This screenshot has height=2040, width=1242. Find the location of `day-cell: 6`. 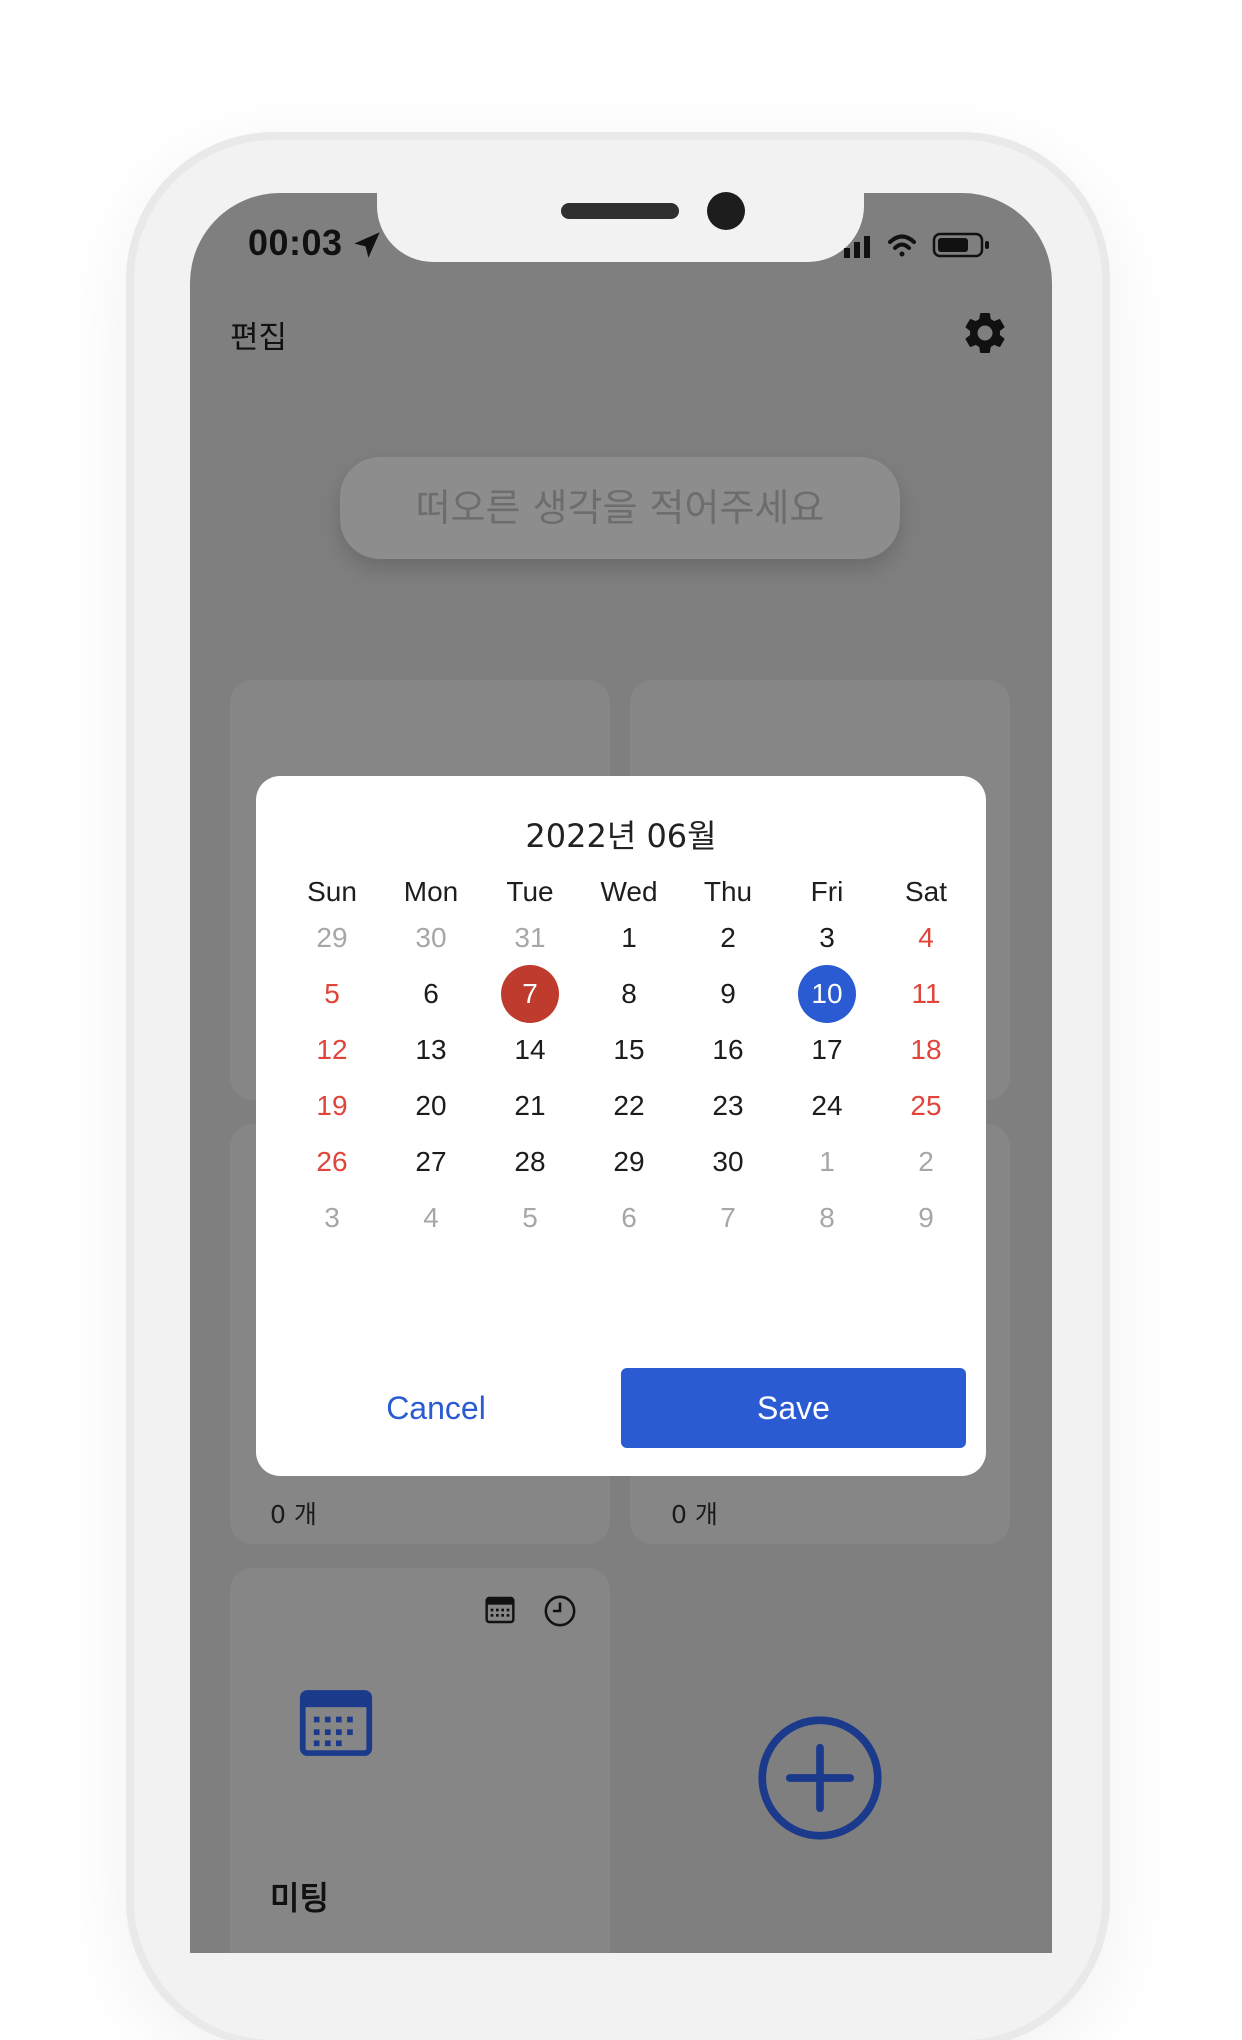

day-cell: 6 is located at coordinates (431, 994).